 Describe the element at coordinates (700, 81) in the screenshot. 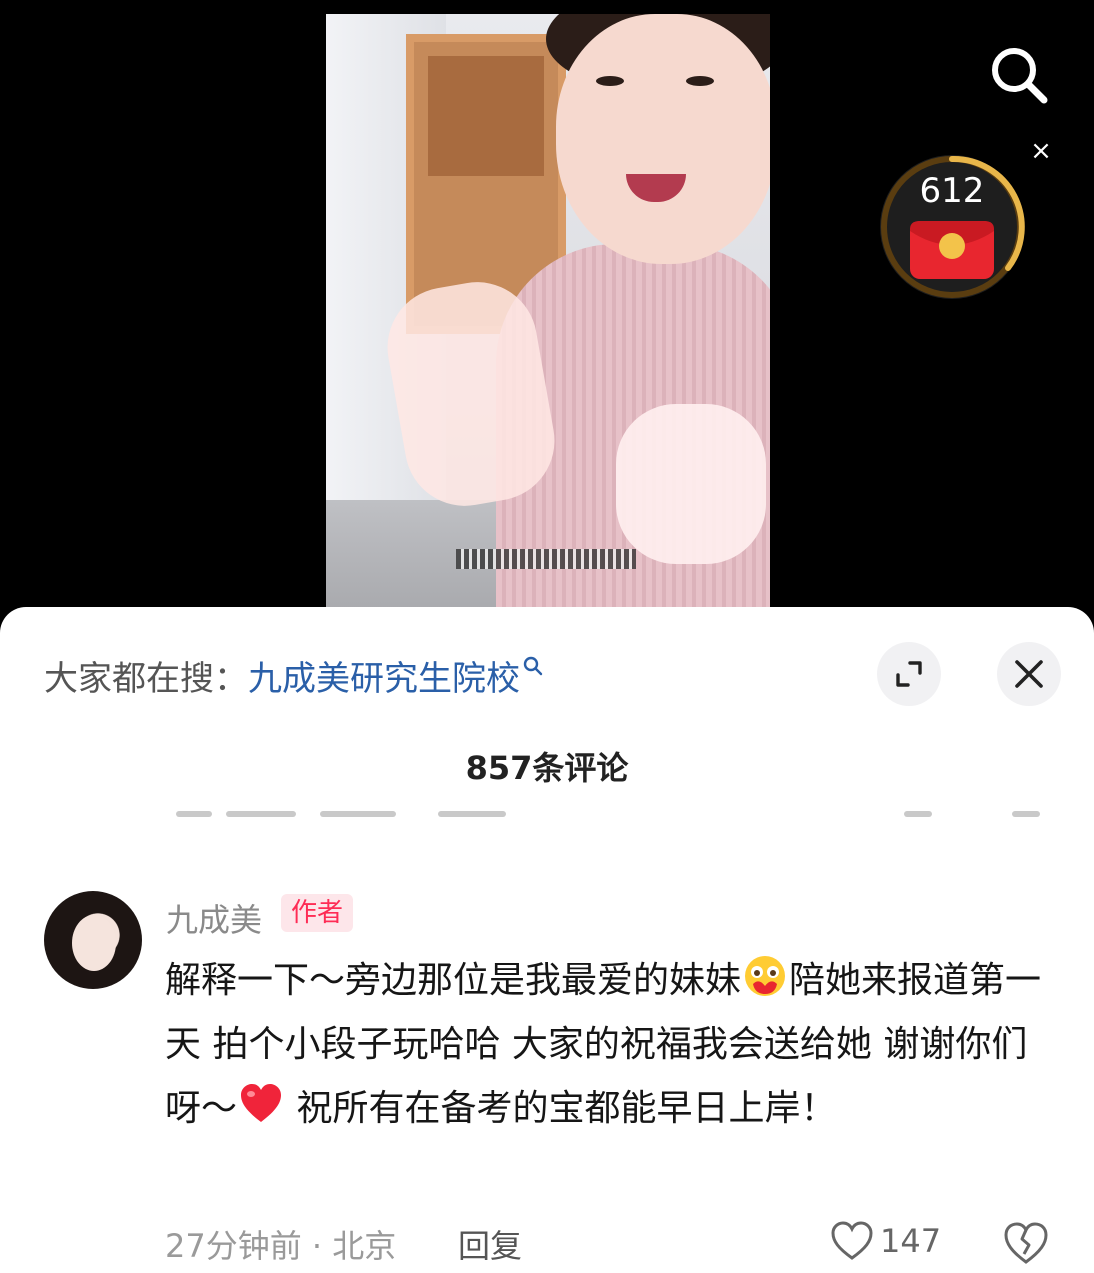

I see `video-eye-right` at that location.